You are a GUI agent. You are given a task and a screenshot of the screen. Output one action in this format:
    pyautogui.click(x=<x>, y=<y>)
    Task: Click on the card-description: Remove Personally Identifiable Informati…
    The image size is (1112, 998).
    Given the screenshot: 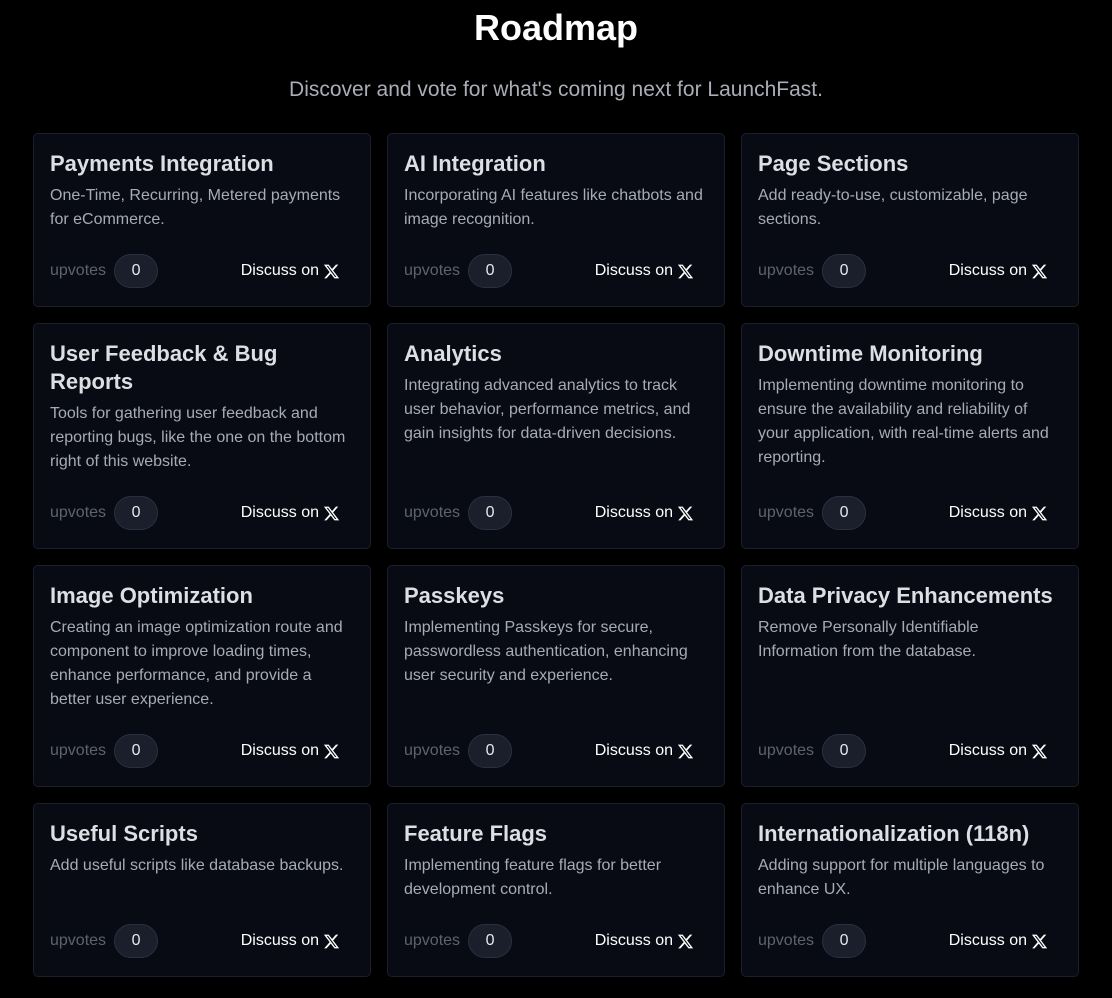 What is the action you would take?
    pyautogui.click(x=868, y=639)
    